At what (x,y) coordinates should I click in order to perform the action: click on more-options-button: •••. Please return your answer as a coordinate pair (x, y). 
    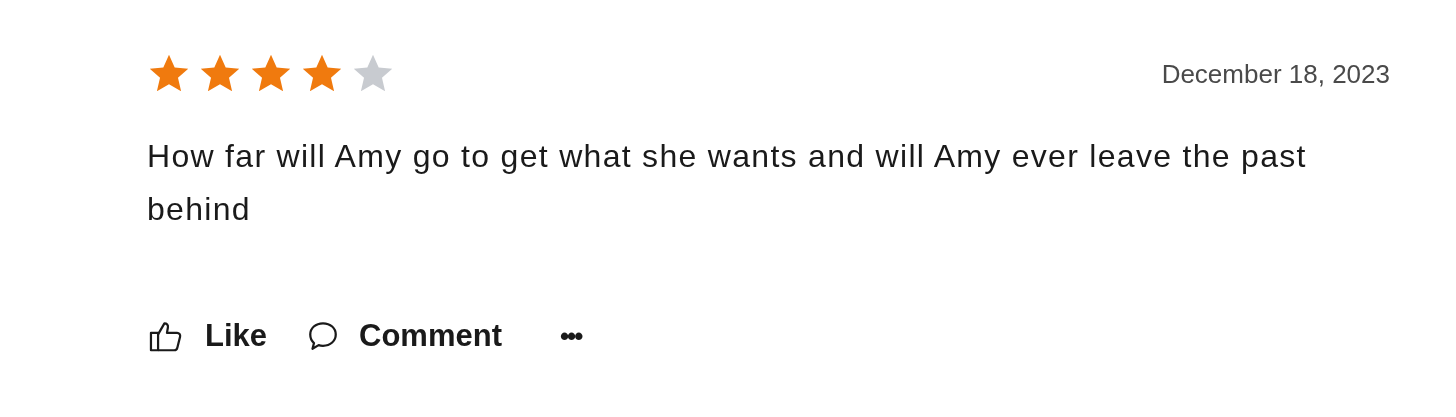
    Looking at the image, I should click on (571, 336).